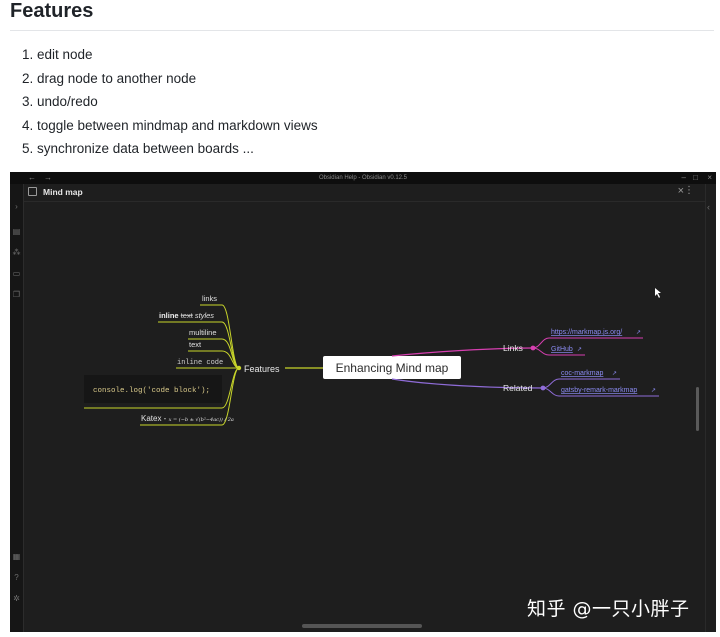 The height and width of the screenshot is (637, 720). Describe the element at coordinates (155, 418) in the screenshot. I see `katex-prefix: Katex -` at that location.